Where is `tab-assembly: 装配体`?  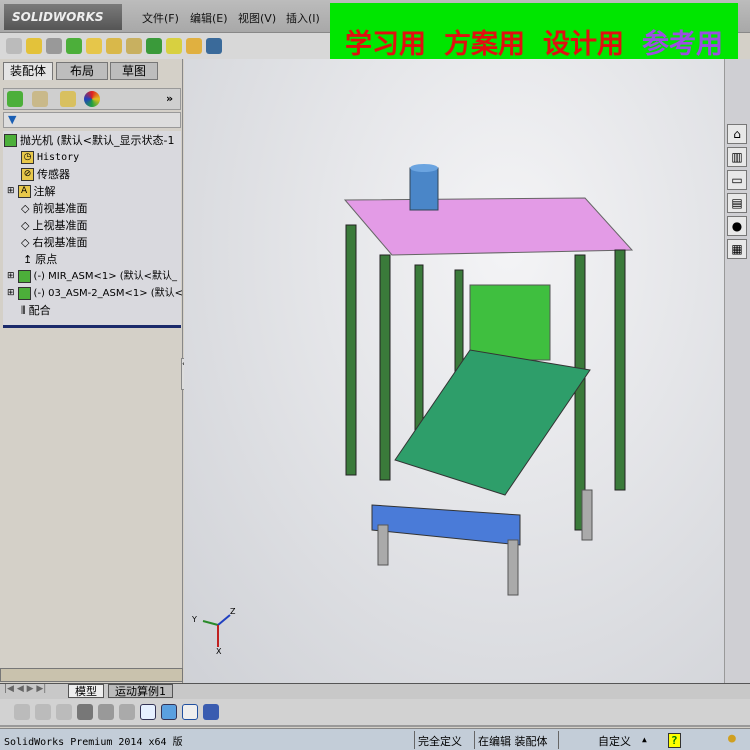
tab-assembly: 装配体 is located at coordinates (28, 71).